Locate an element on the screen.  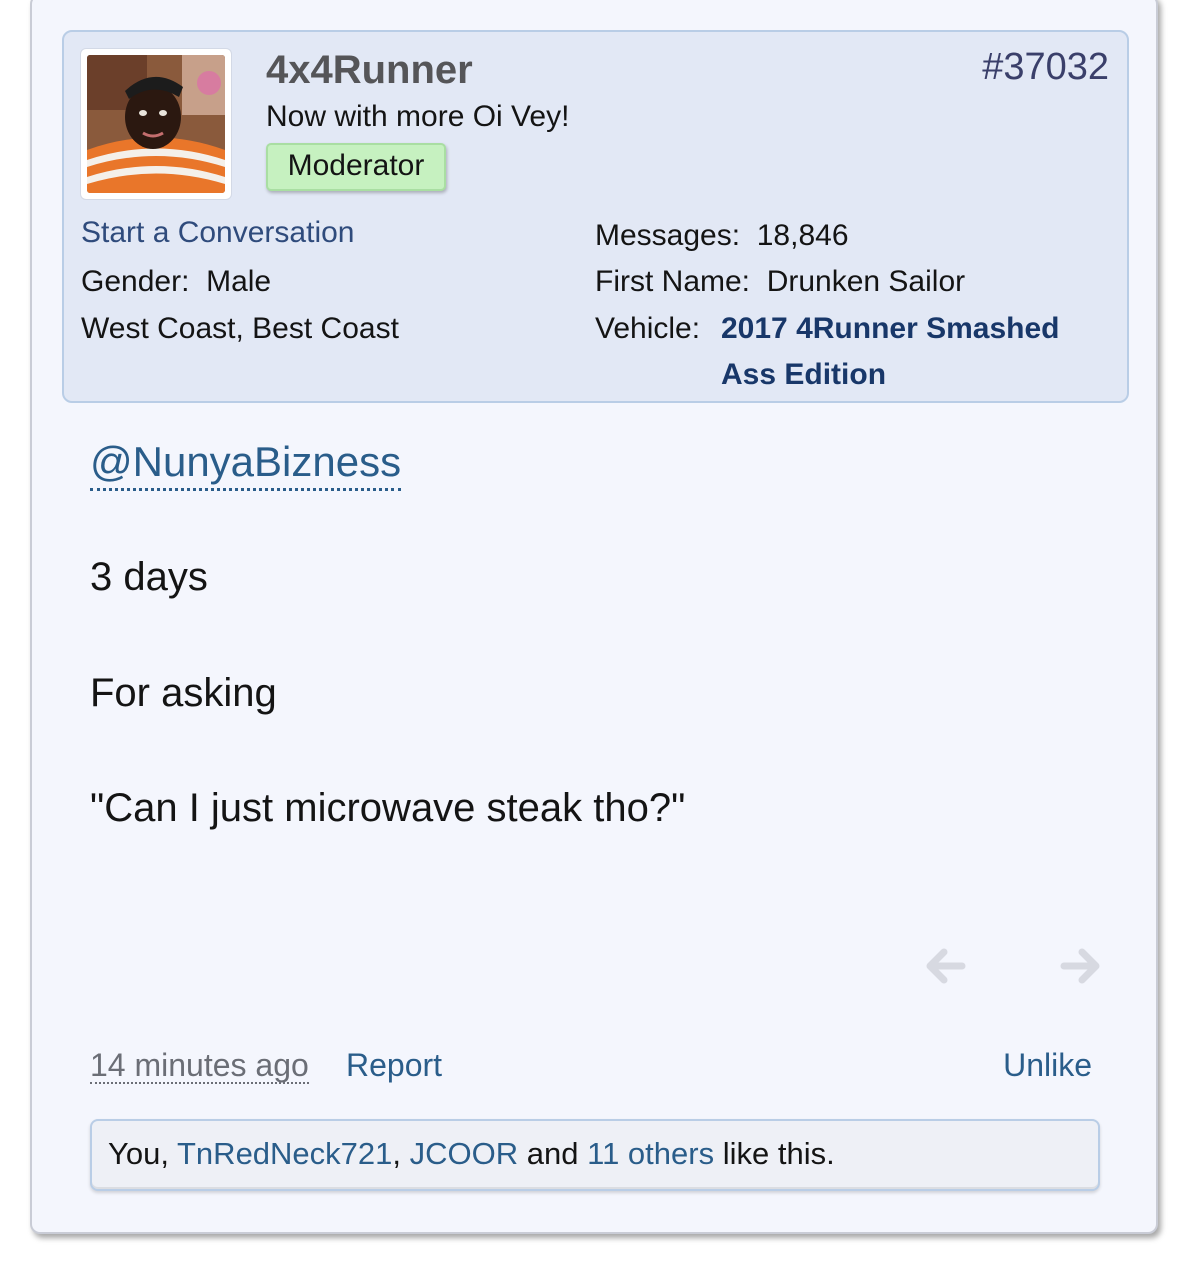
first-name-value: Drunken Sailor is located at coordinates (866, 281).